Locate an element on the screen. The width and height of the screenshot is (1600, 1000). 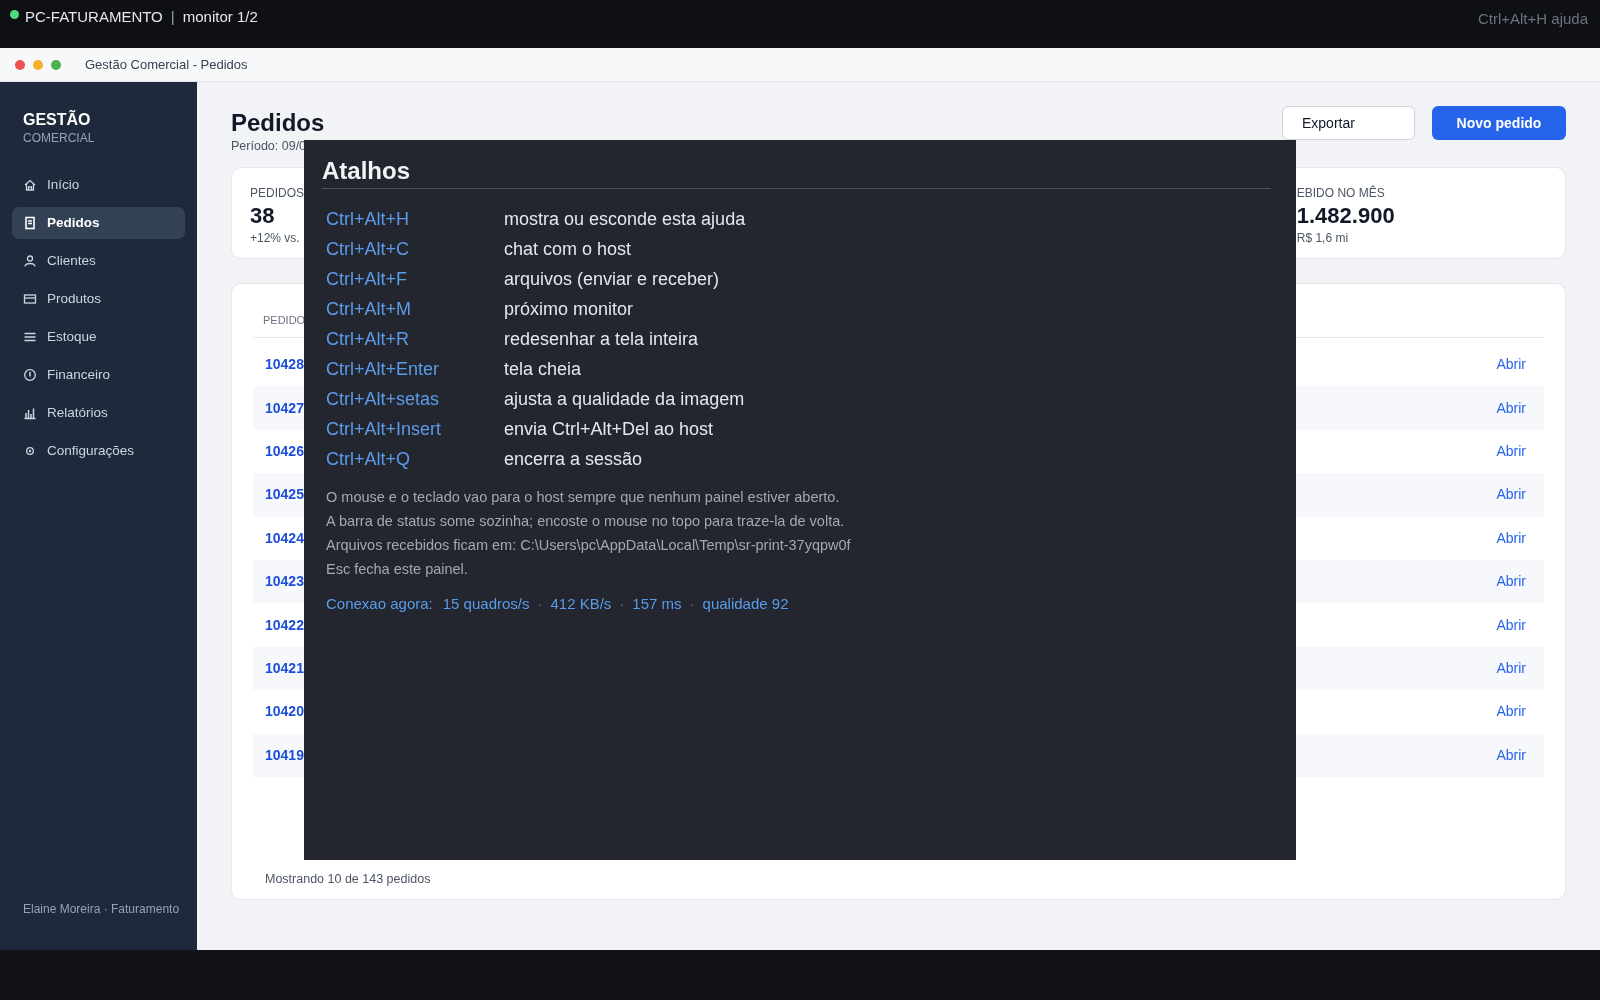
person-icon is located at coordinates (30, 261).